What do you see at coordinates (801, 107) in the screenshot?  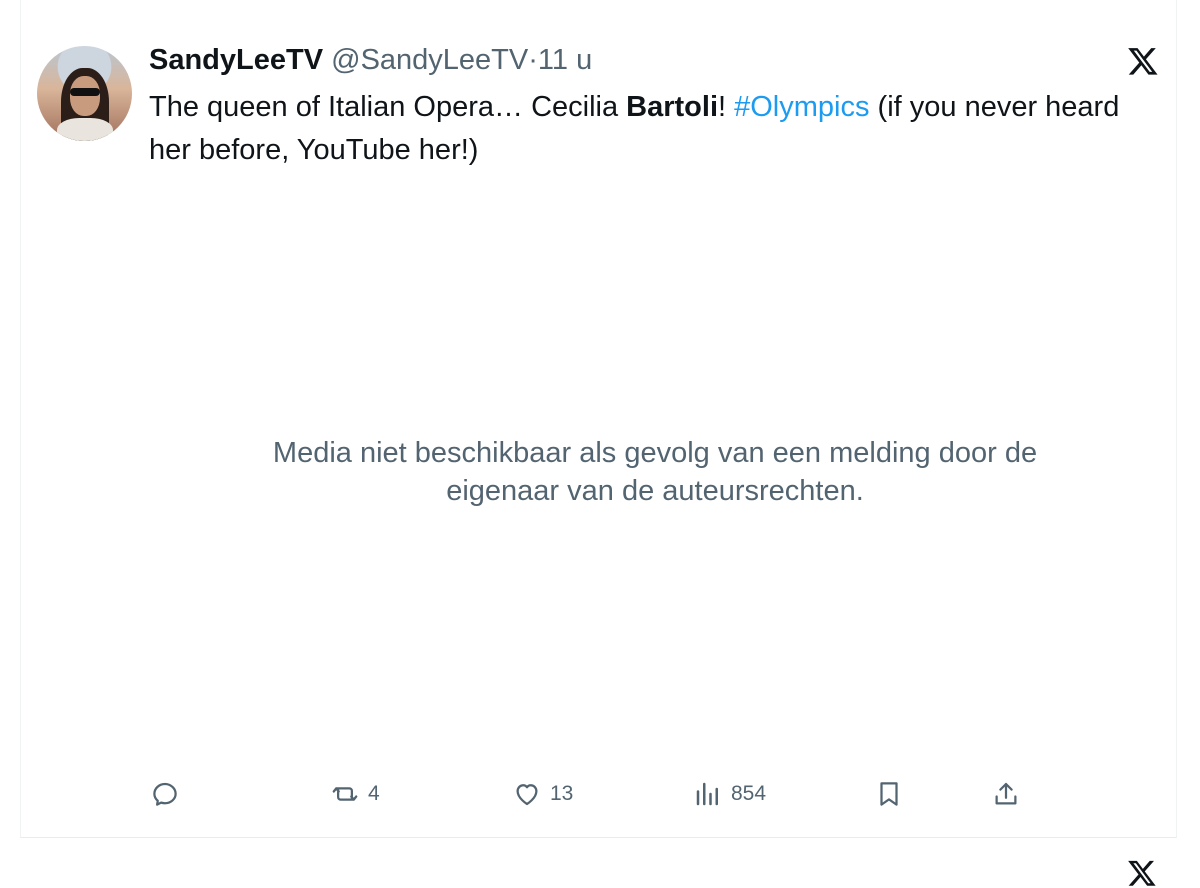 I see `hashtag-link: #Olympics` at bounding box center [801, 107].